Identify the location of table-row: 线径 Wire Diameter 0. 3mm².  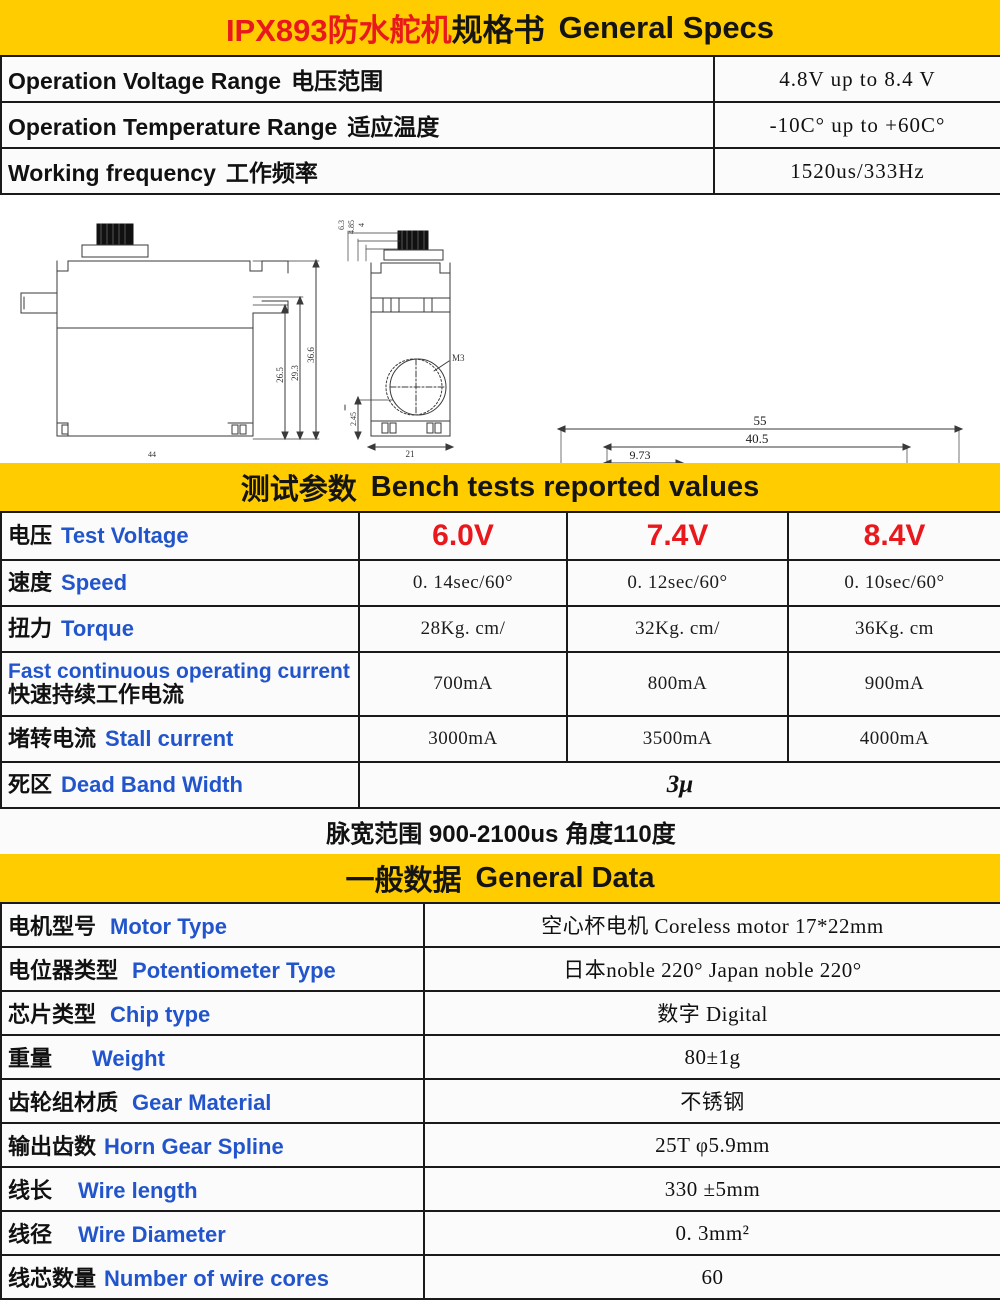
(500, 1233).